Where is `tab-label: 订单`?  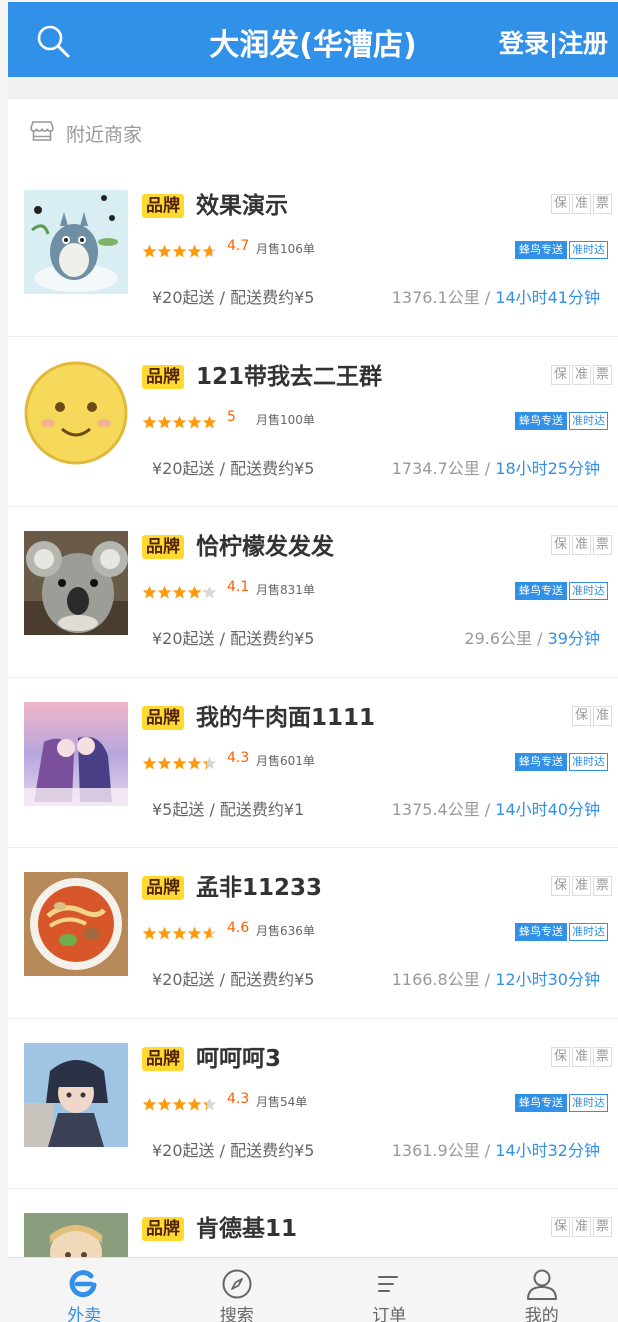
tab-label: 订单 is located at coordinates (389, 1314).